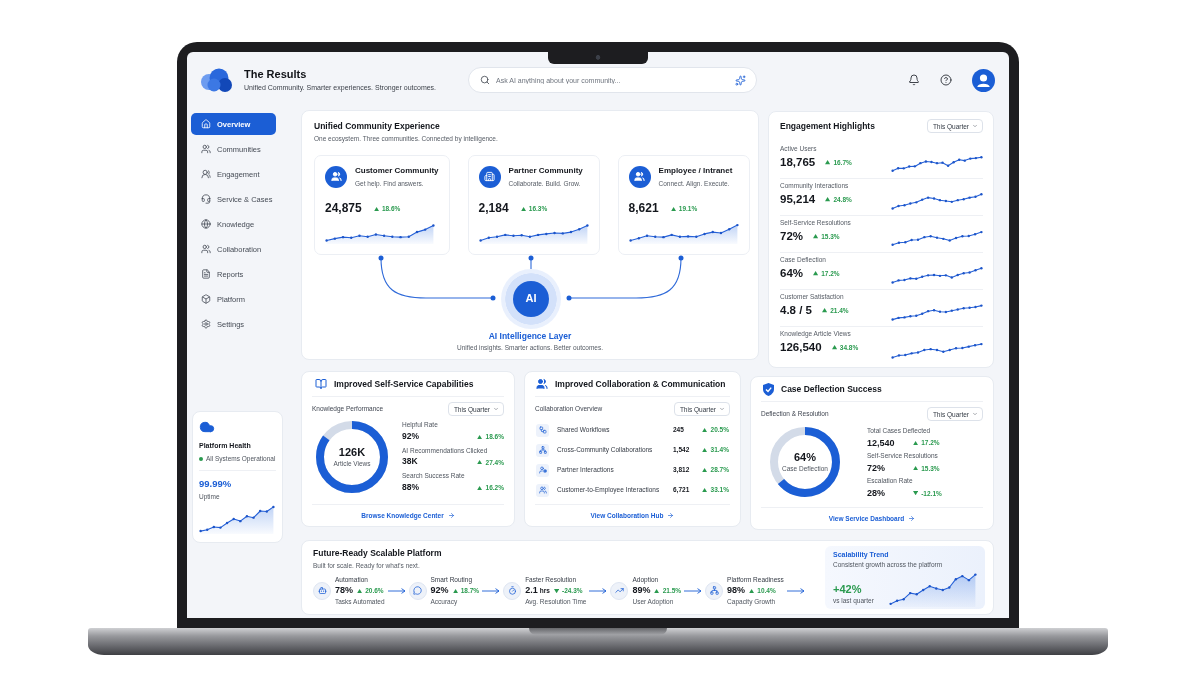 This screenshot has height=700, width=1200. I want to click on stat-value: 88%, so click(410, 487).